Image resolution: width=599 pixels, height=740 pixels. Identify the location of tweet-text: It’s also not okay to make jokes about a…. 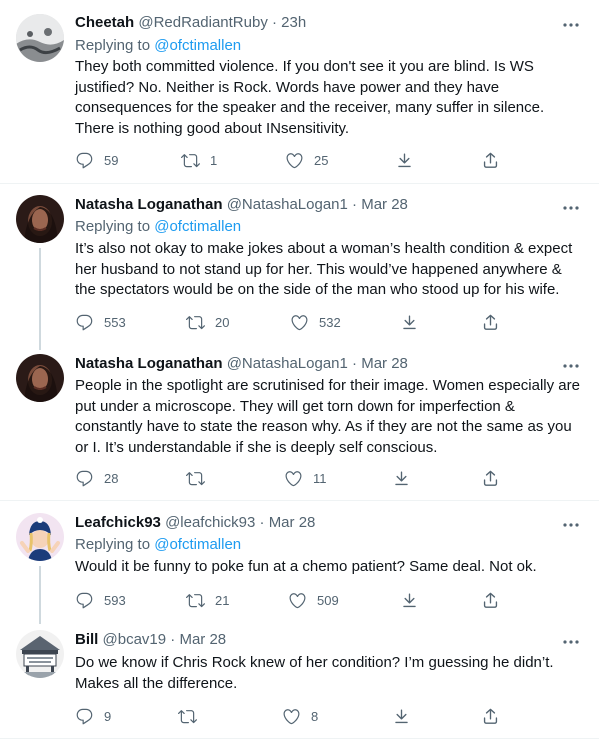
(324, 269).